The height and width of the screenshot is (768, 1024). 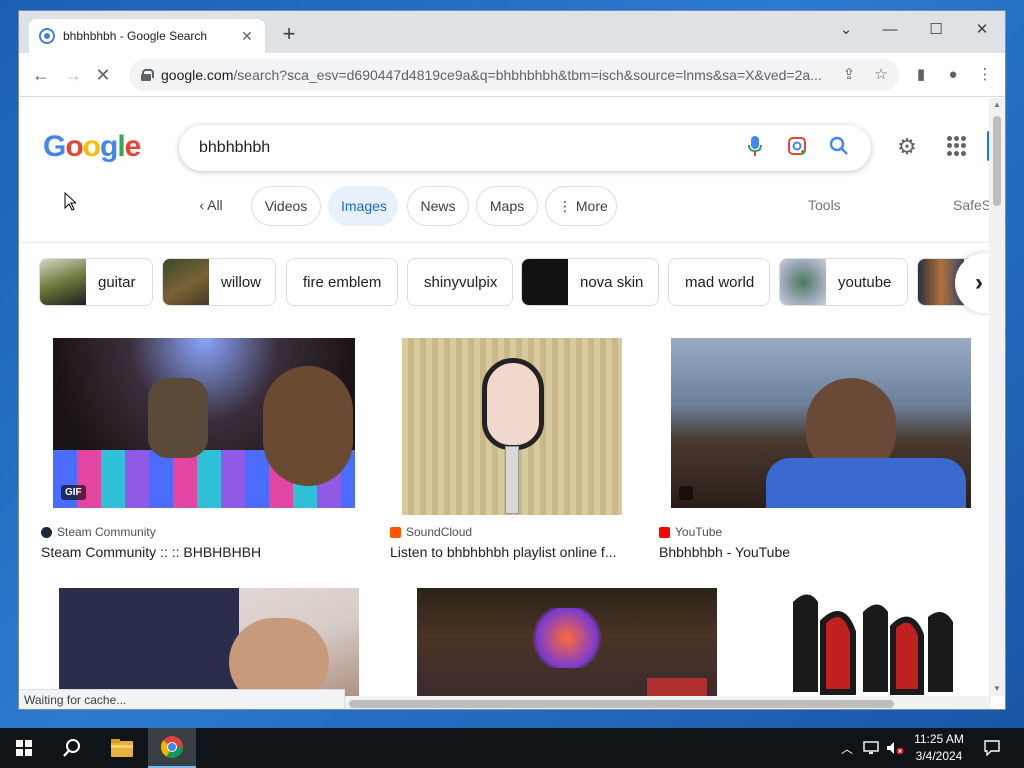 What do you see at coordinates (73, 75) in the screenshot?
I see `forward-arrow-icon: →` at bounding box center [73, 75].